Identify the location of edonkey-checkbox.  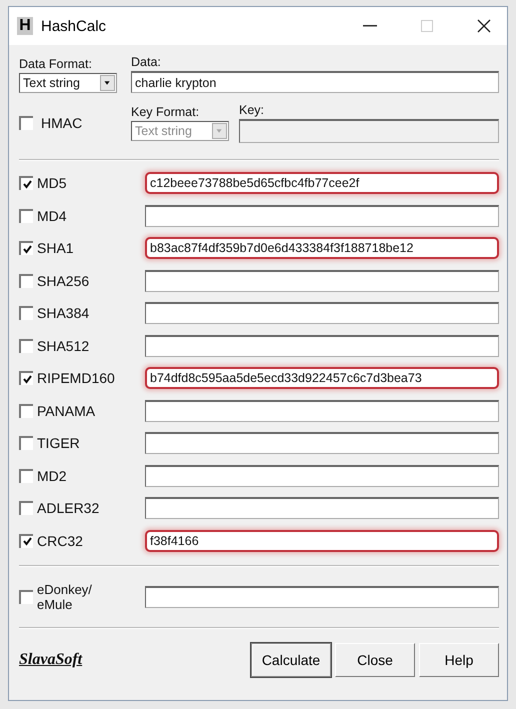
(26, 597).